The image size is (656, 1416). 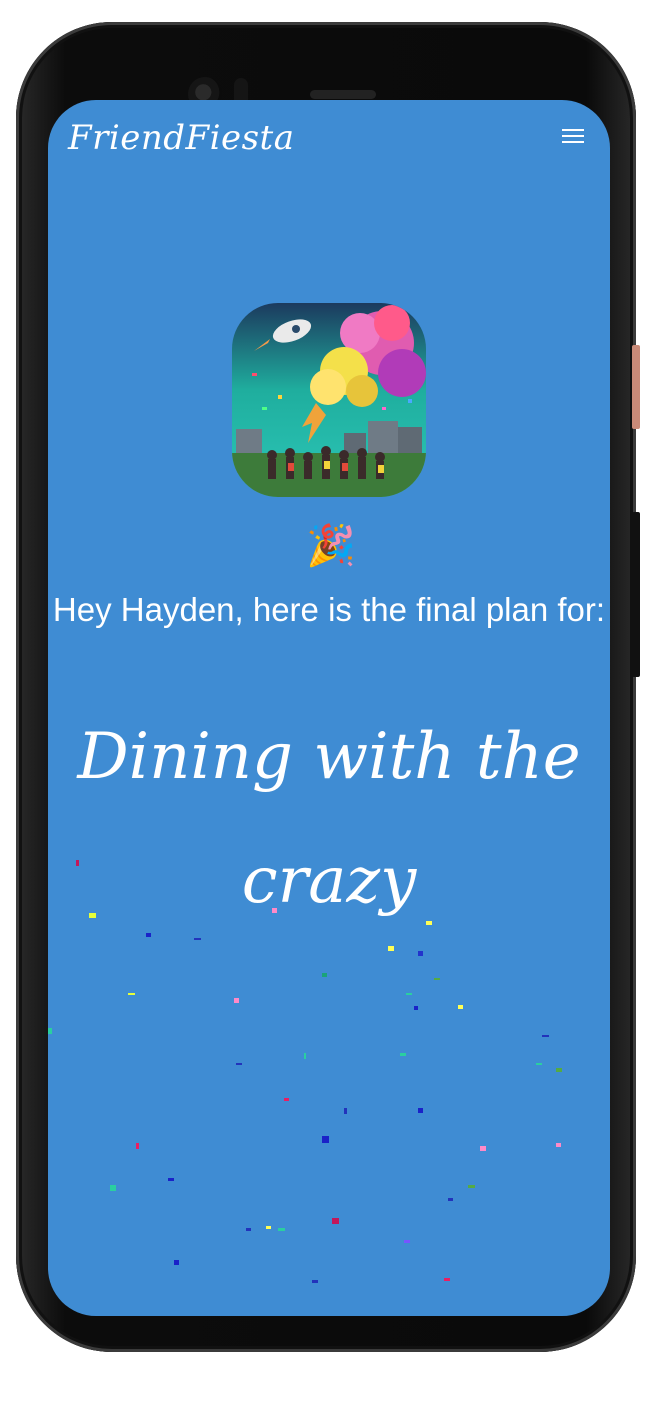 I want to click on brand-logo: FriendFiesta, so click(x=181, y=138).